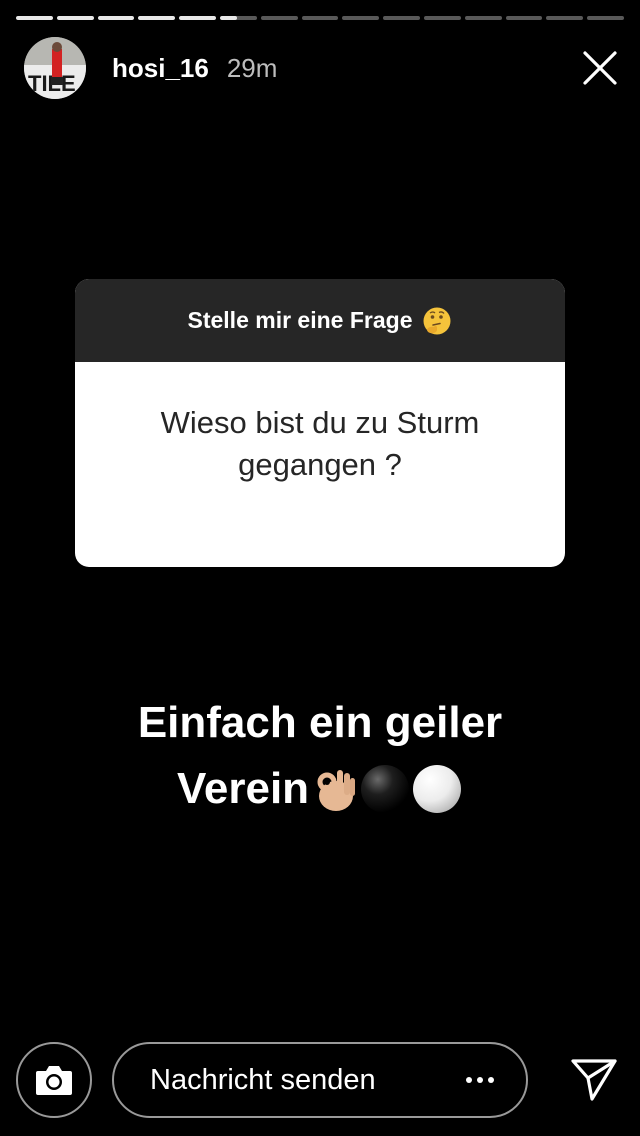  What do you see at coordinates (300, 320) in the screenshot?
I see `question-sticker-title: Stelle mir eine Frage` at bounding box center [300, 320].